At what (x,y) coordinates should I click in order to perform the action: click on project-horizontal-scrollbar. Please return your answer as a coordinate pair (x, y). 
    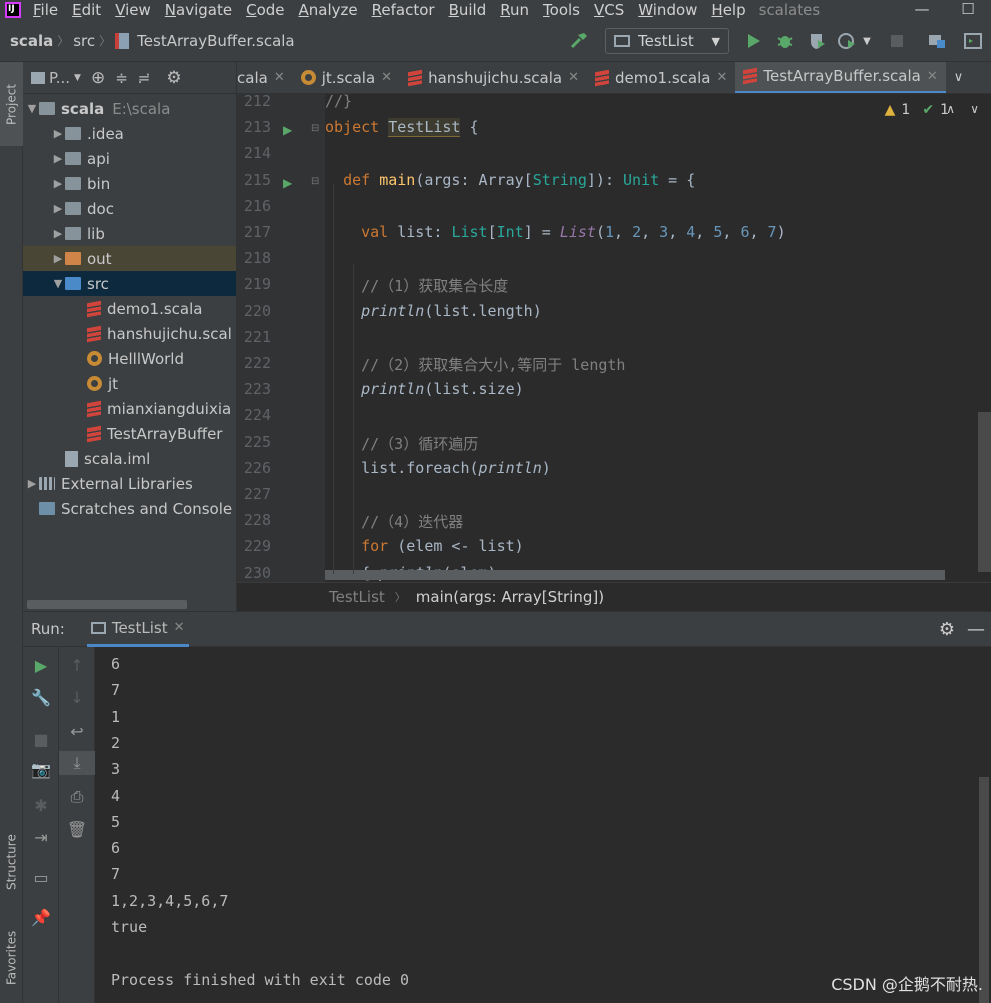
    Looking at the image, I should click on (107, 604).